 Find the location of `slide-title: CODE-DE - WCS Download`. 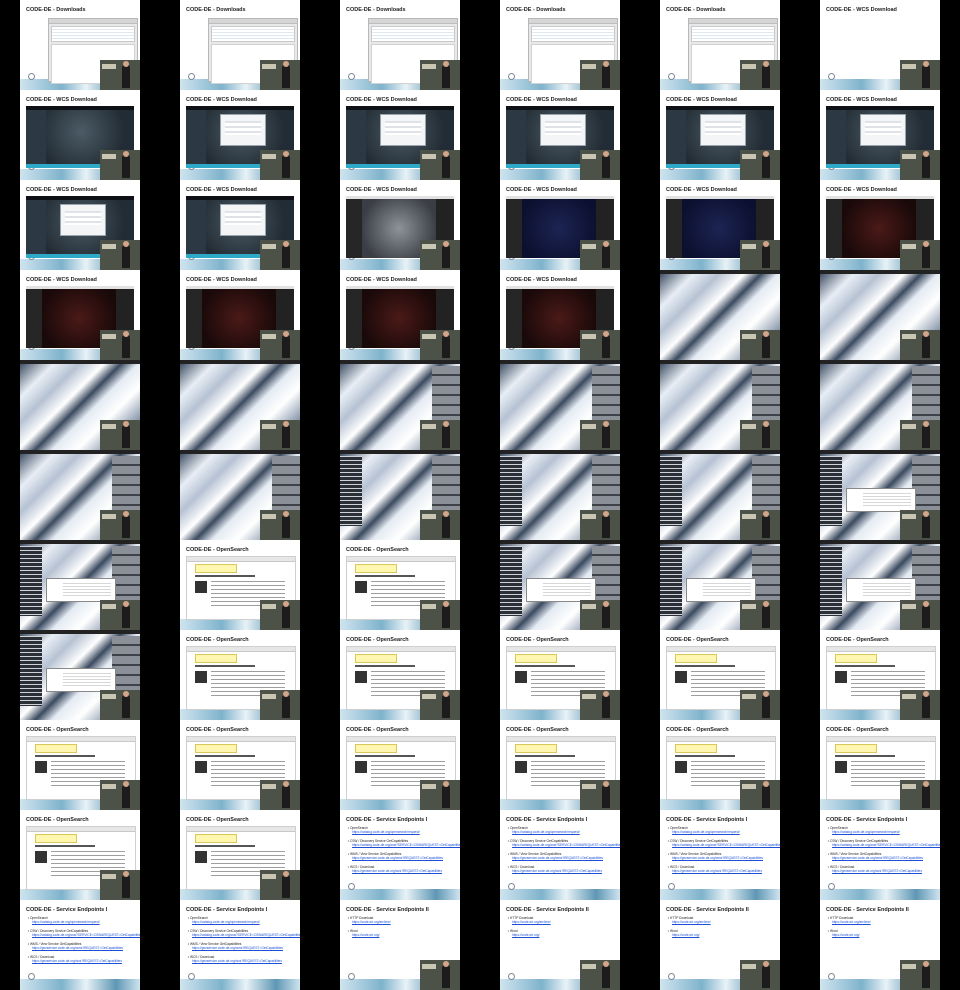

slide-title: CODE-DE - WCS Download is located at coordinates (701, 100).